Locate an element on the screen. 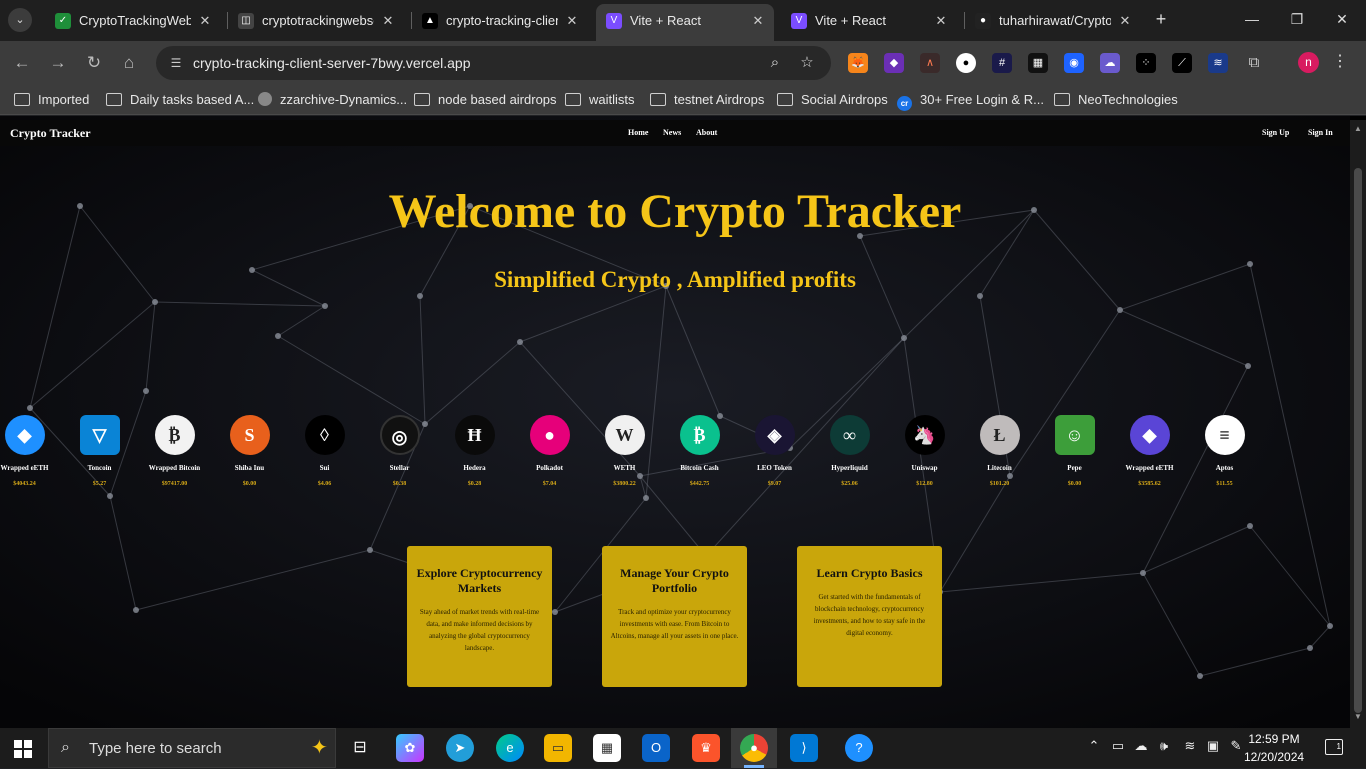  nav-link-home: Home is located at coordinates (638, 132).